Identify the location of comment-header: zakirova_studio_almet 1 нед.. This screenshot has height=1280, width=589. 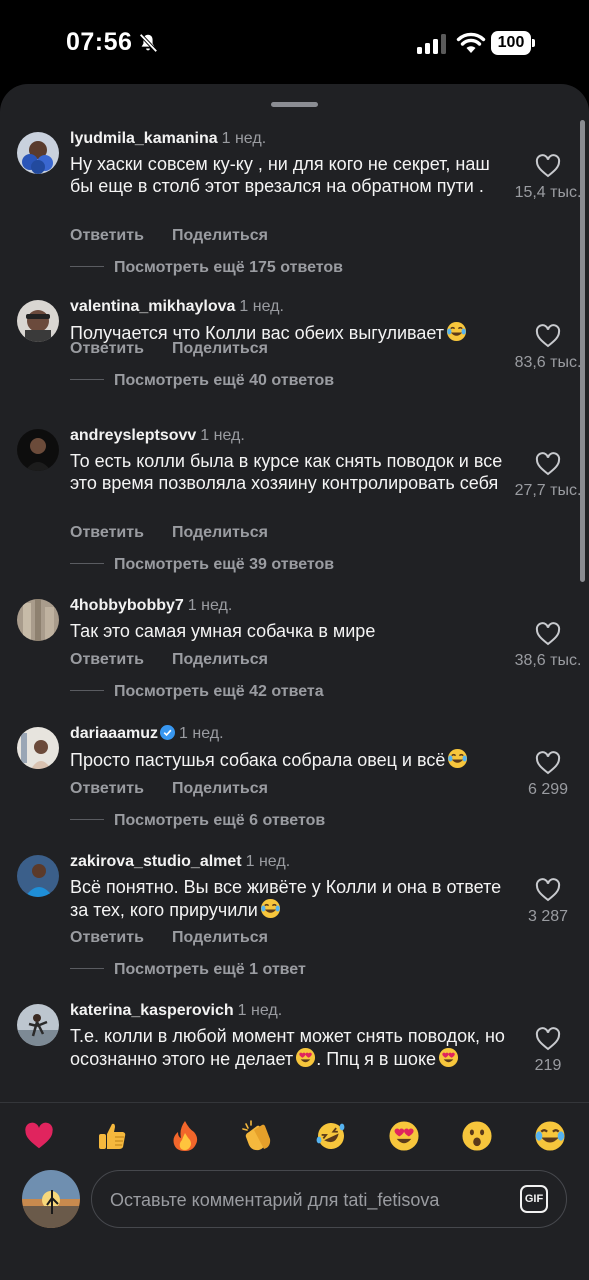
(180, 862).